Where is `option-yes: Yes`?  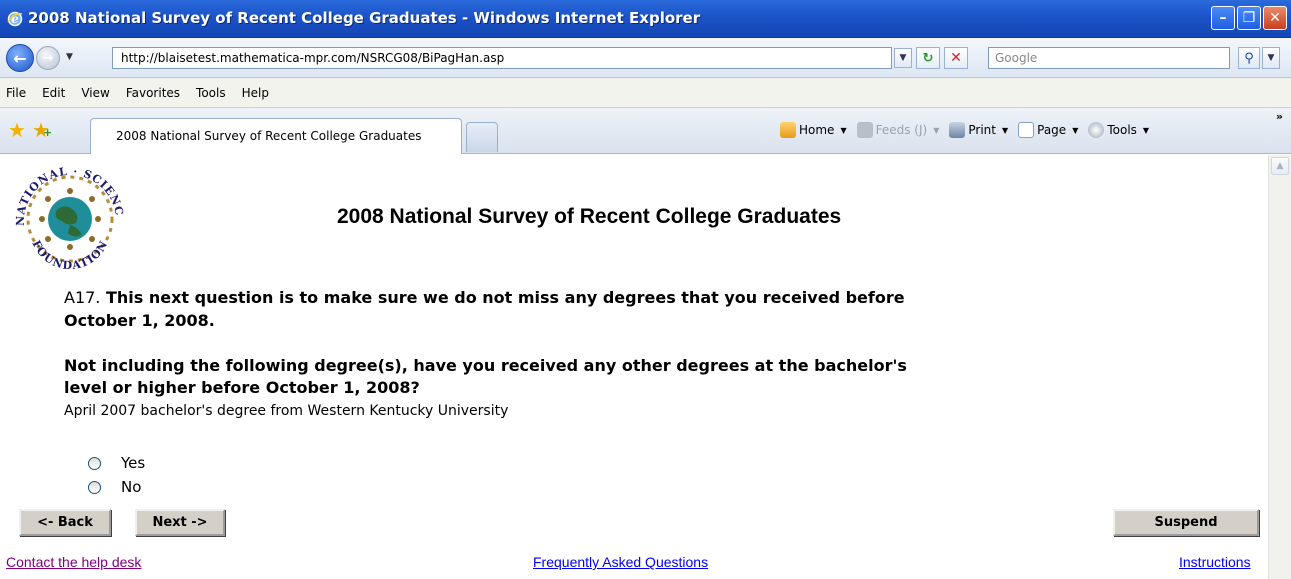
option-yes: Yes is located at coordinates (116, 463).